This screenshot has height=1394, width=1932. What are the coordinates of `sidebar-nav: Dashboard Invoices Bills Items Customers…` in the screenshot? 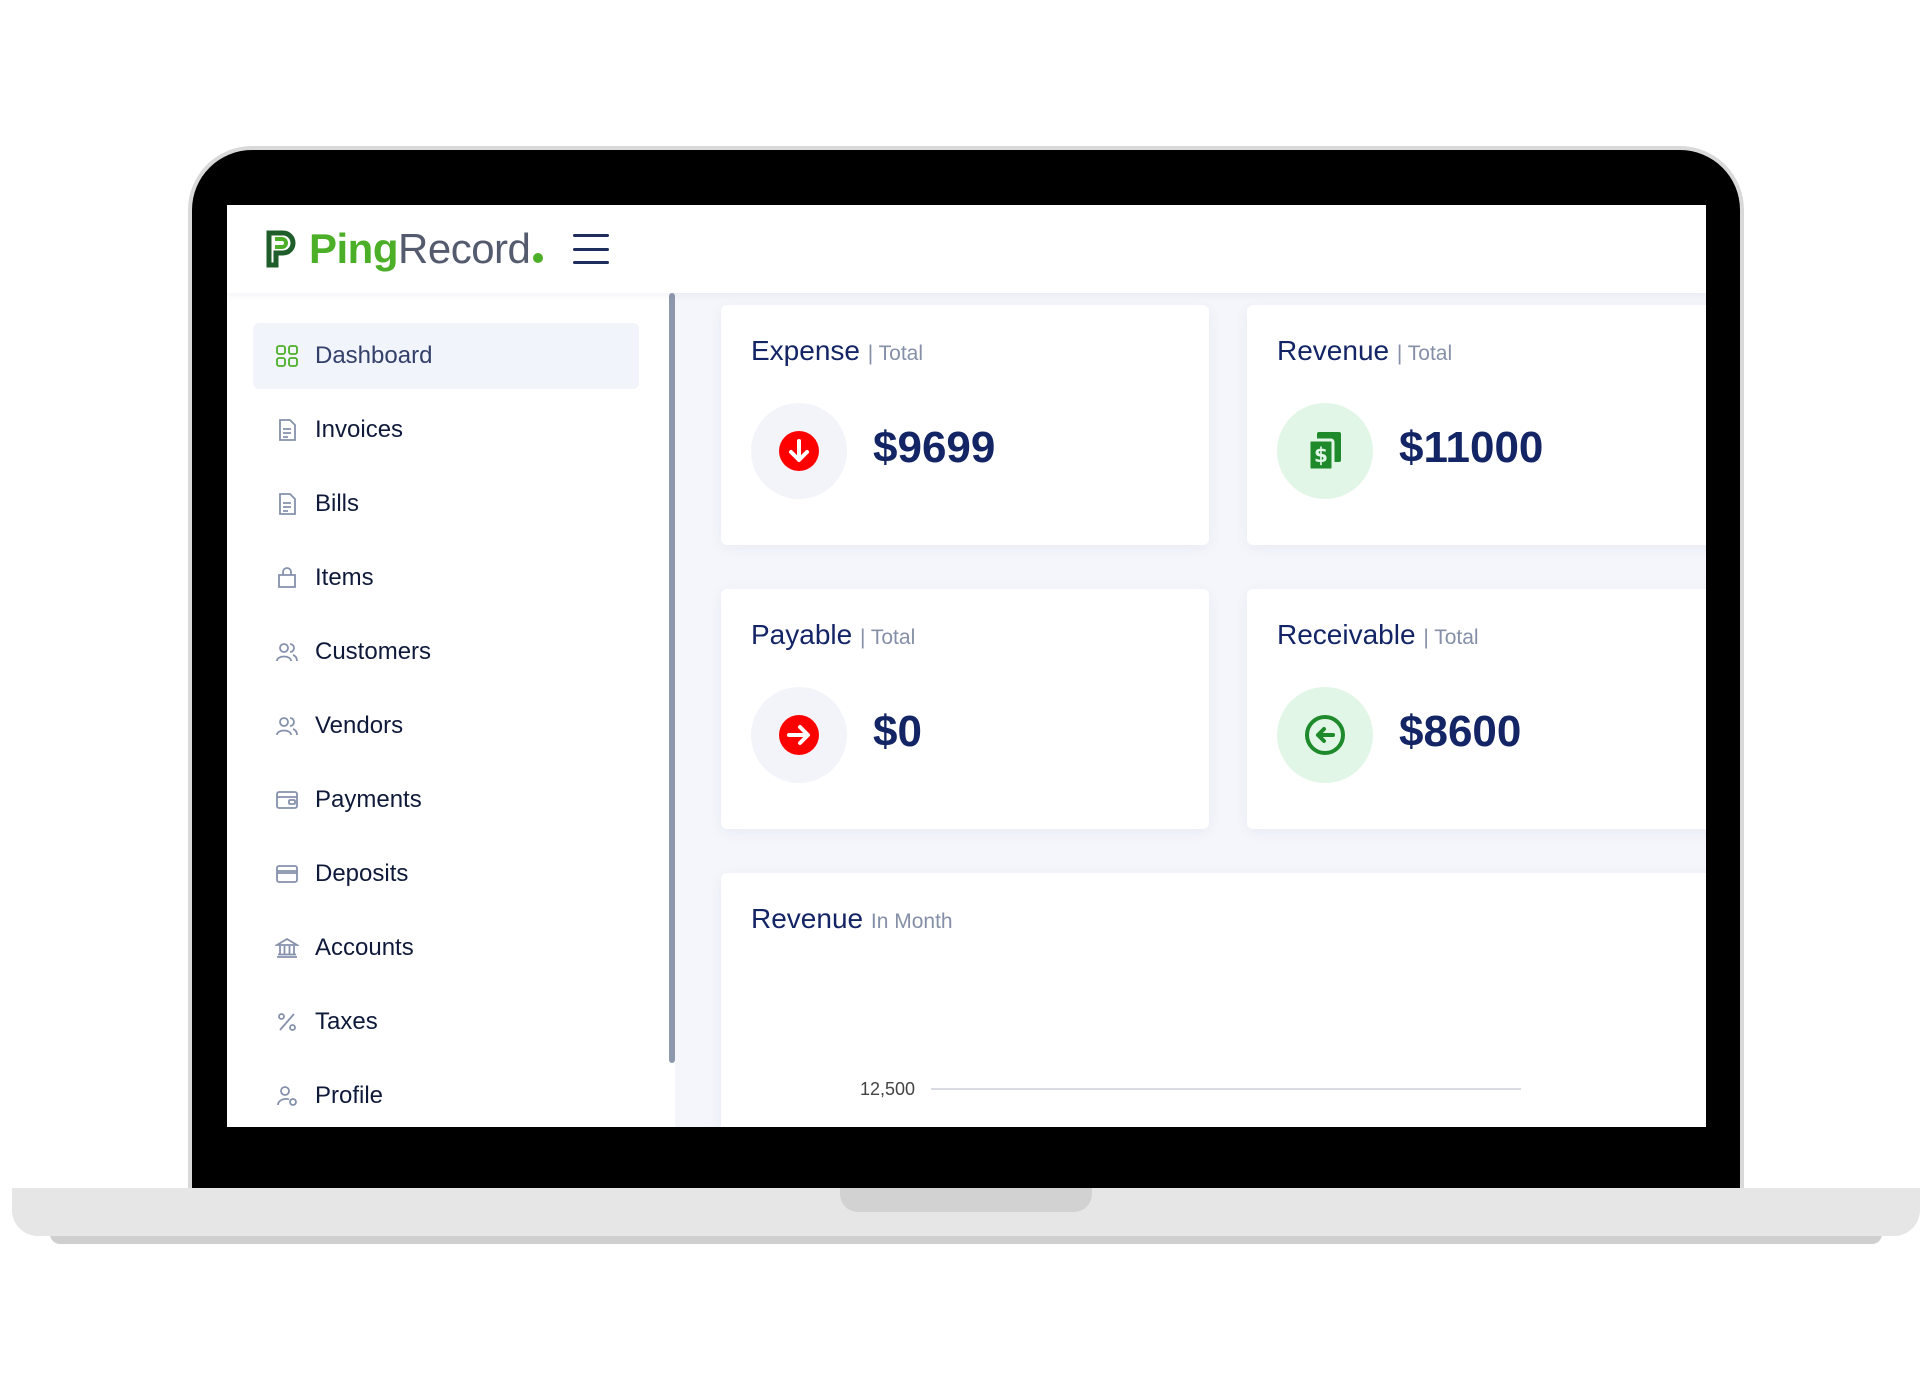 It's located at (446, 725).